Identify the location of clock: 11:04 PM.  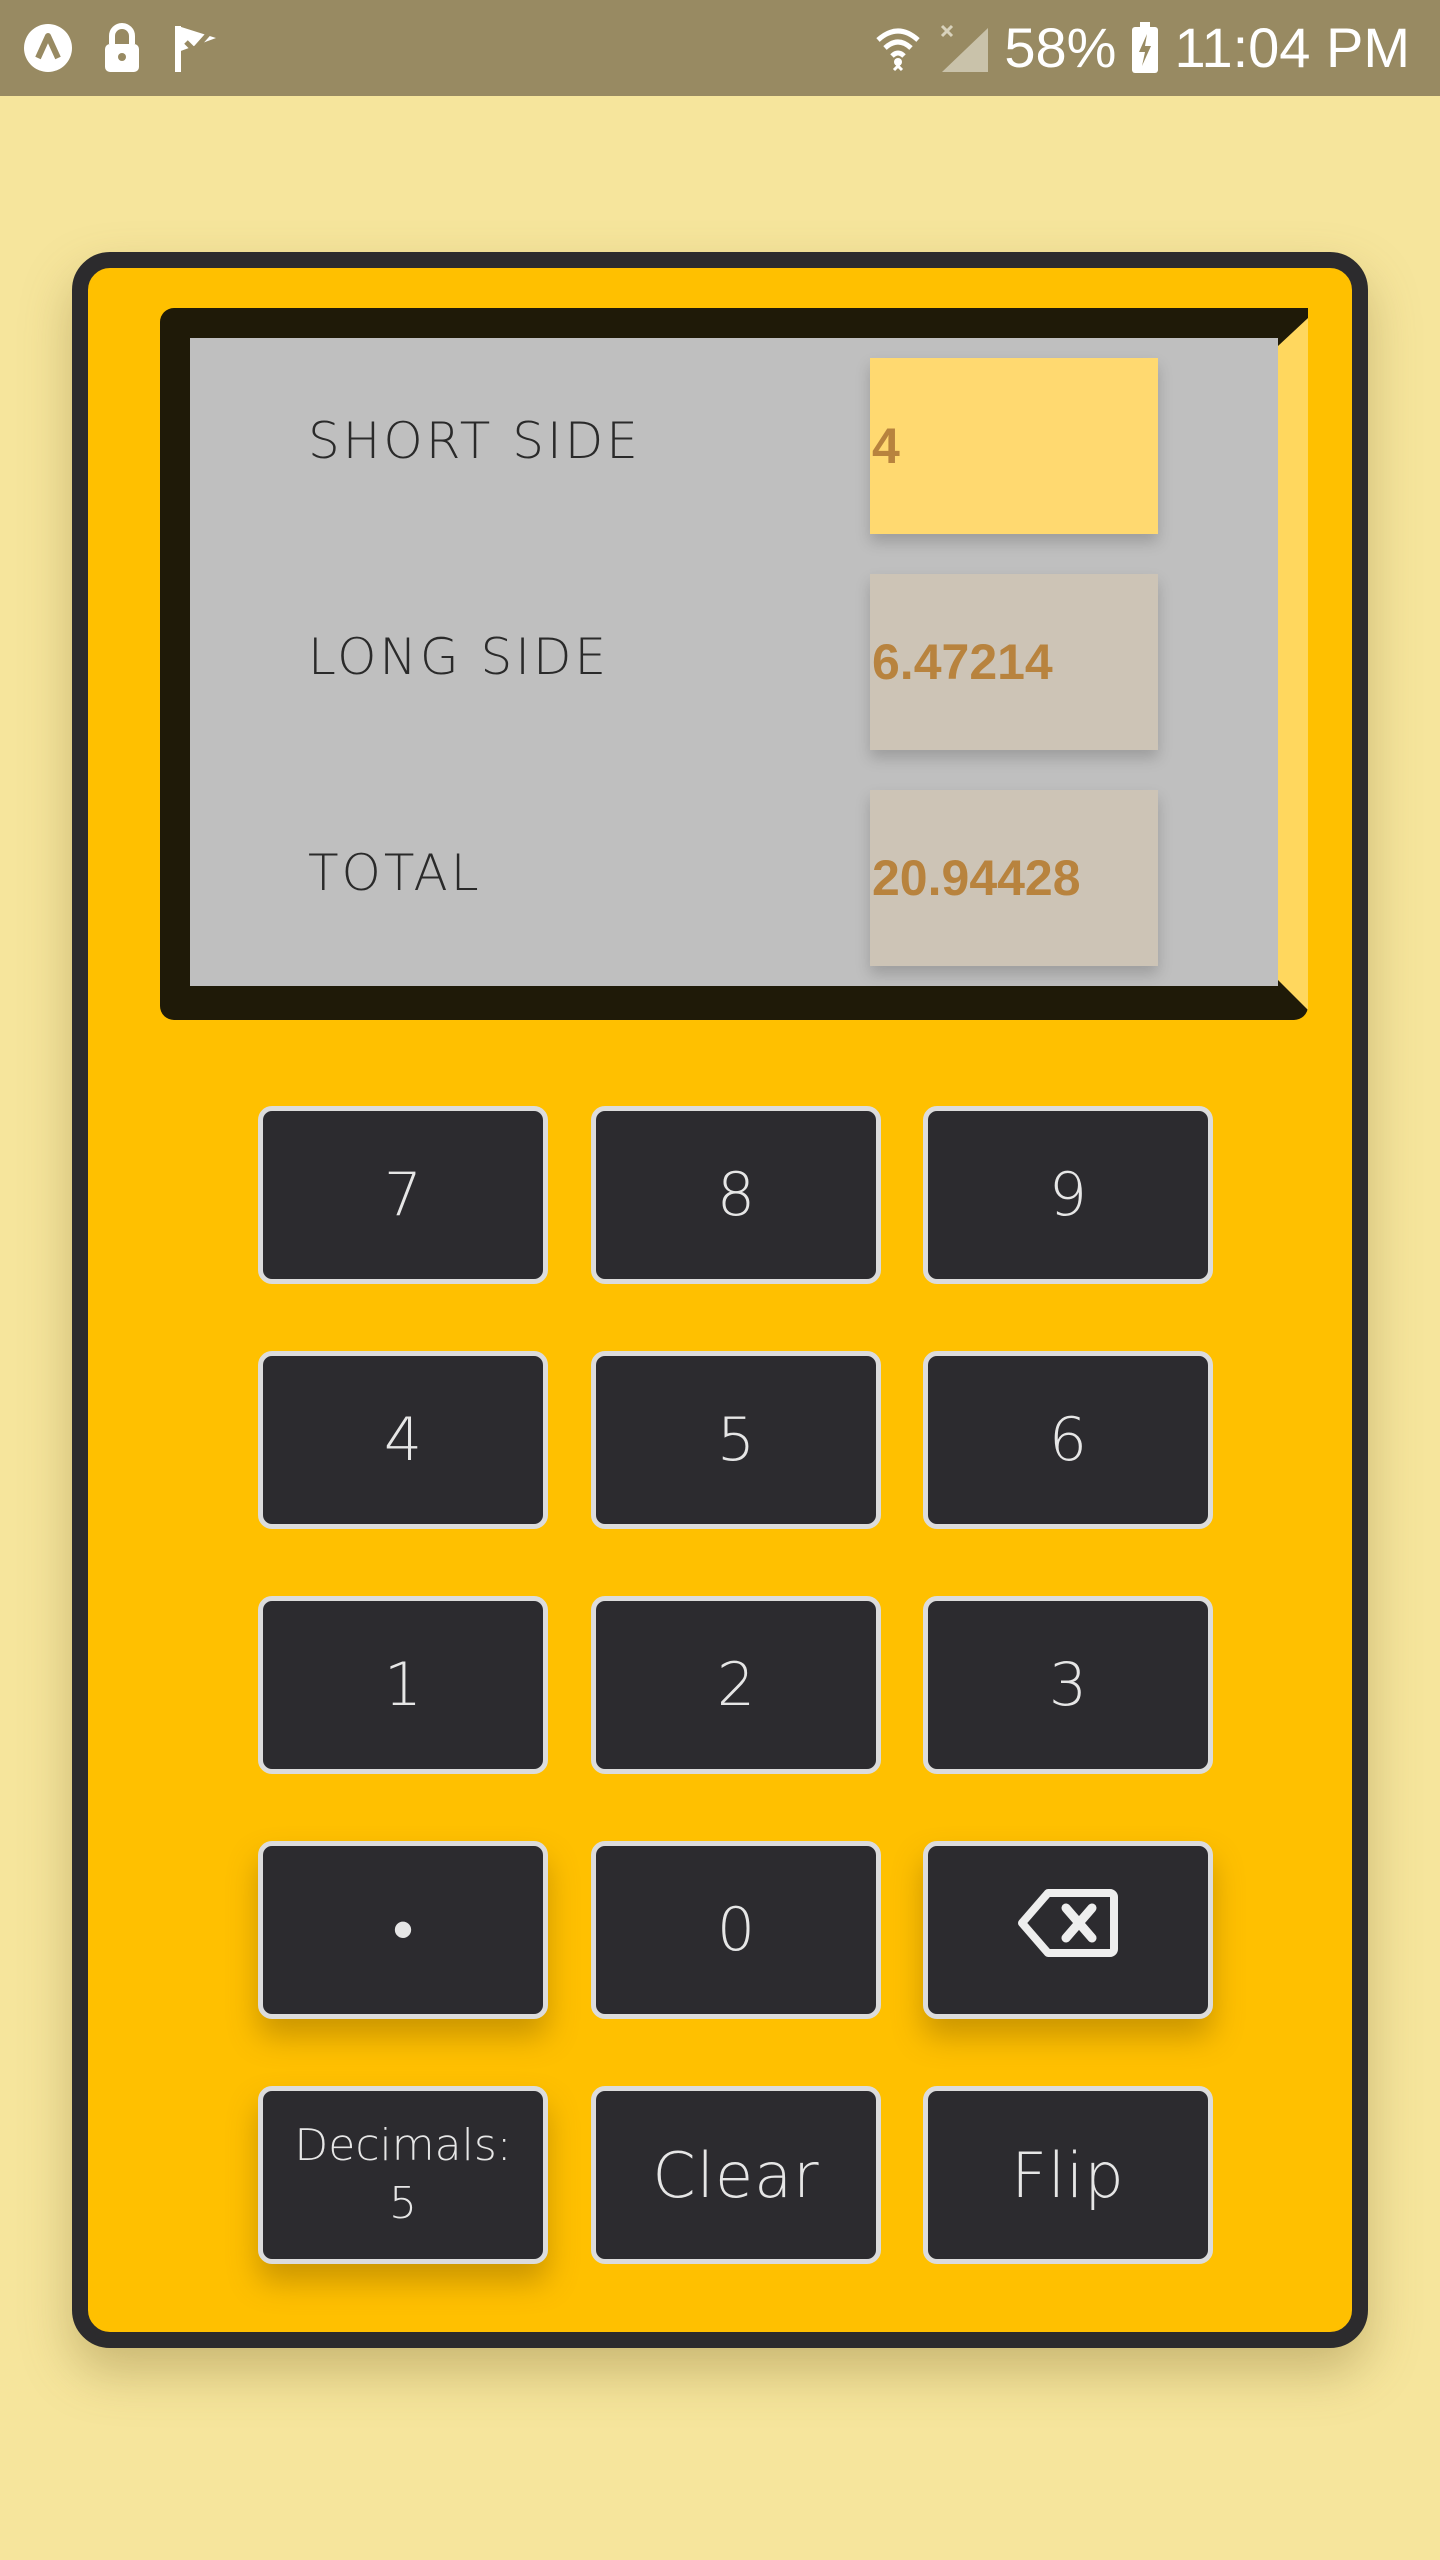
(1292, 47).